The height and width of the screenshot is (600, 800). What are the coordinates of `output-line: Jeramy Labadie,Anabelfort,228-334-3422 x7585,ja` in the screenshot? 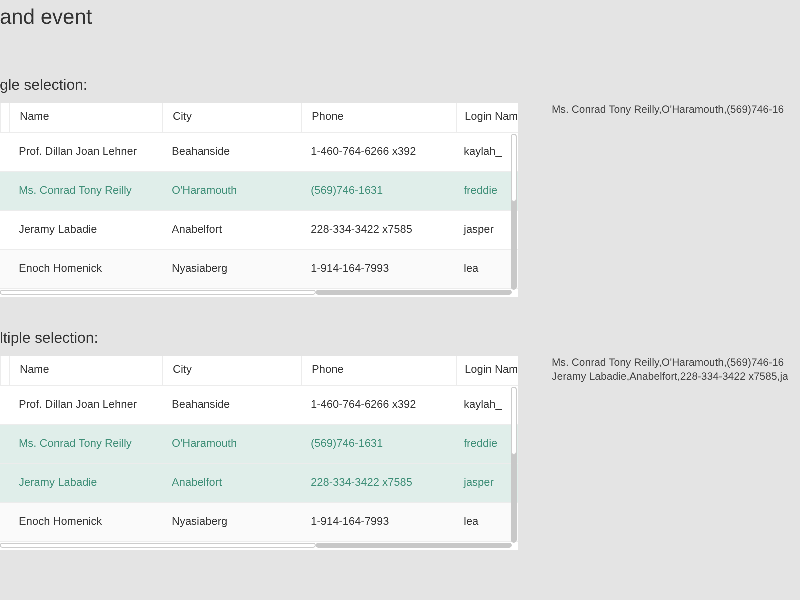 It's located at (670, 377).